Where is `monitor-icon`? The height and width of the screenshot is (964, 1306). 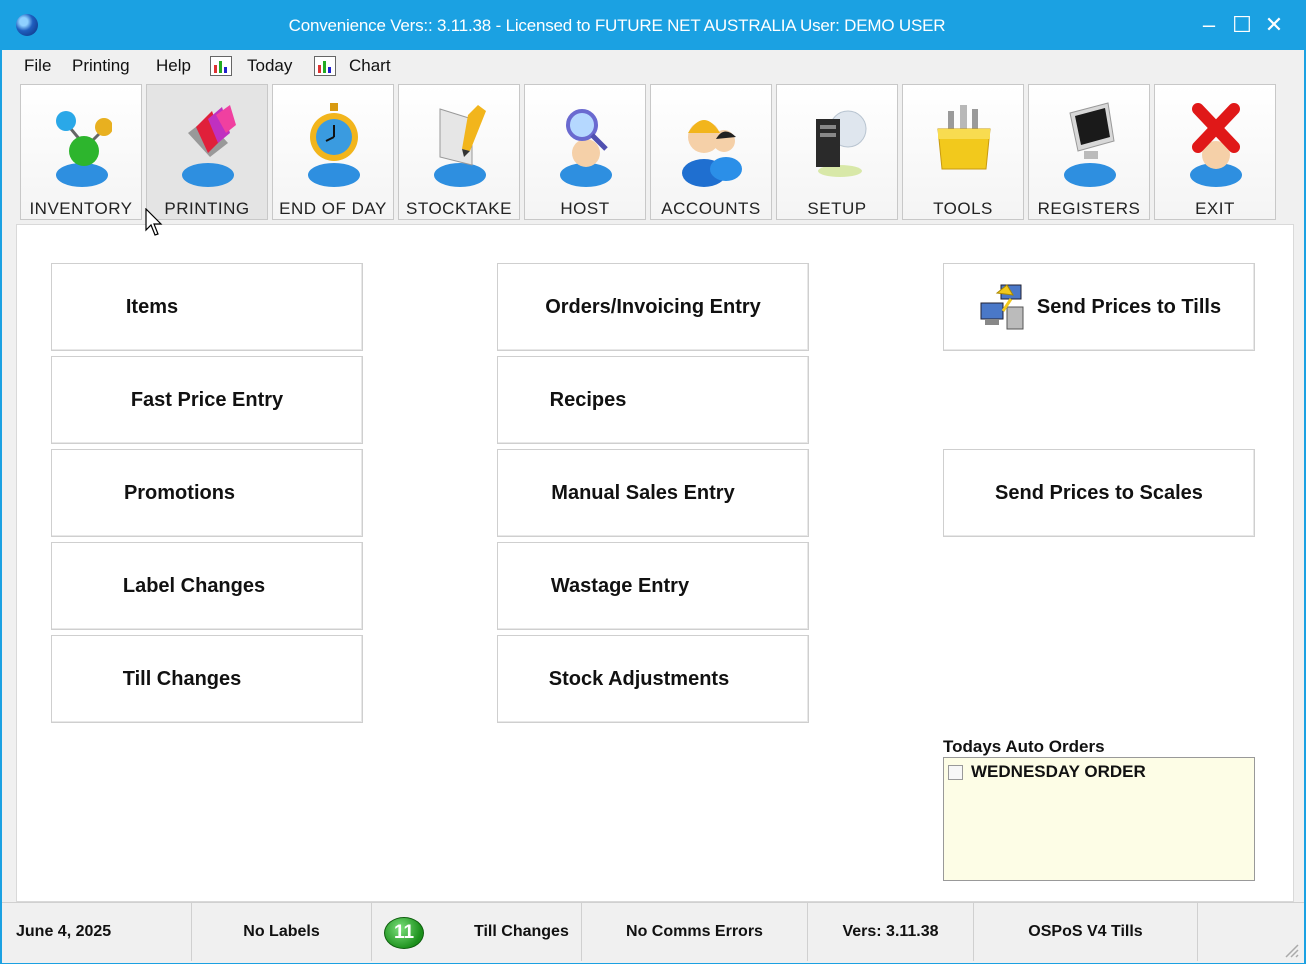
monitor-icon is located at coordinates (1090, 144).